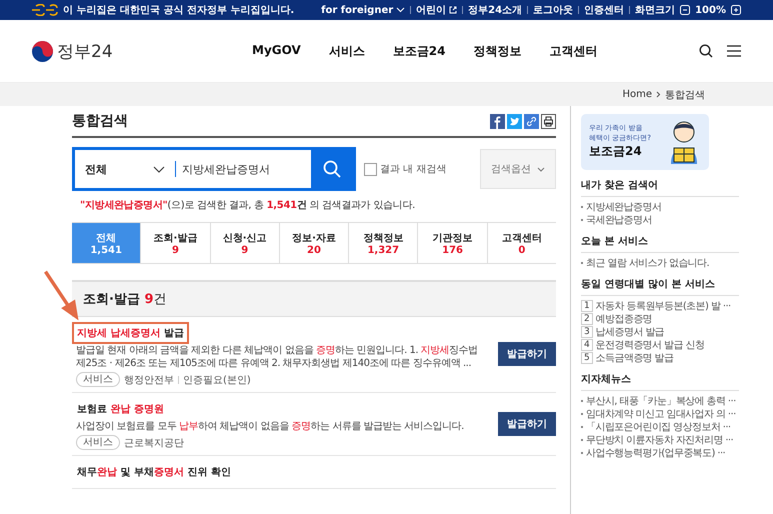  I want to click on search-button, so click(332, 169).